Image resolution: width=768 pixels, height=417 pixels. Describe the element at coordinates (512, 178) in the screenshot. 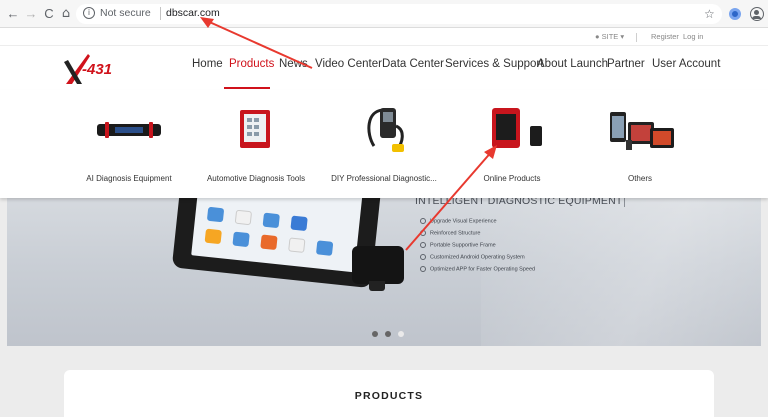

I see `category-label: Online Products` at that location.